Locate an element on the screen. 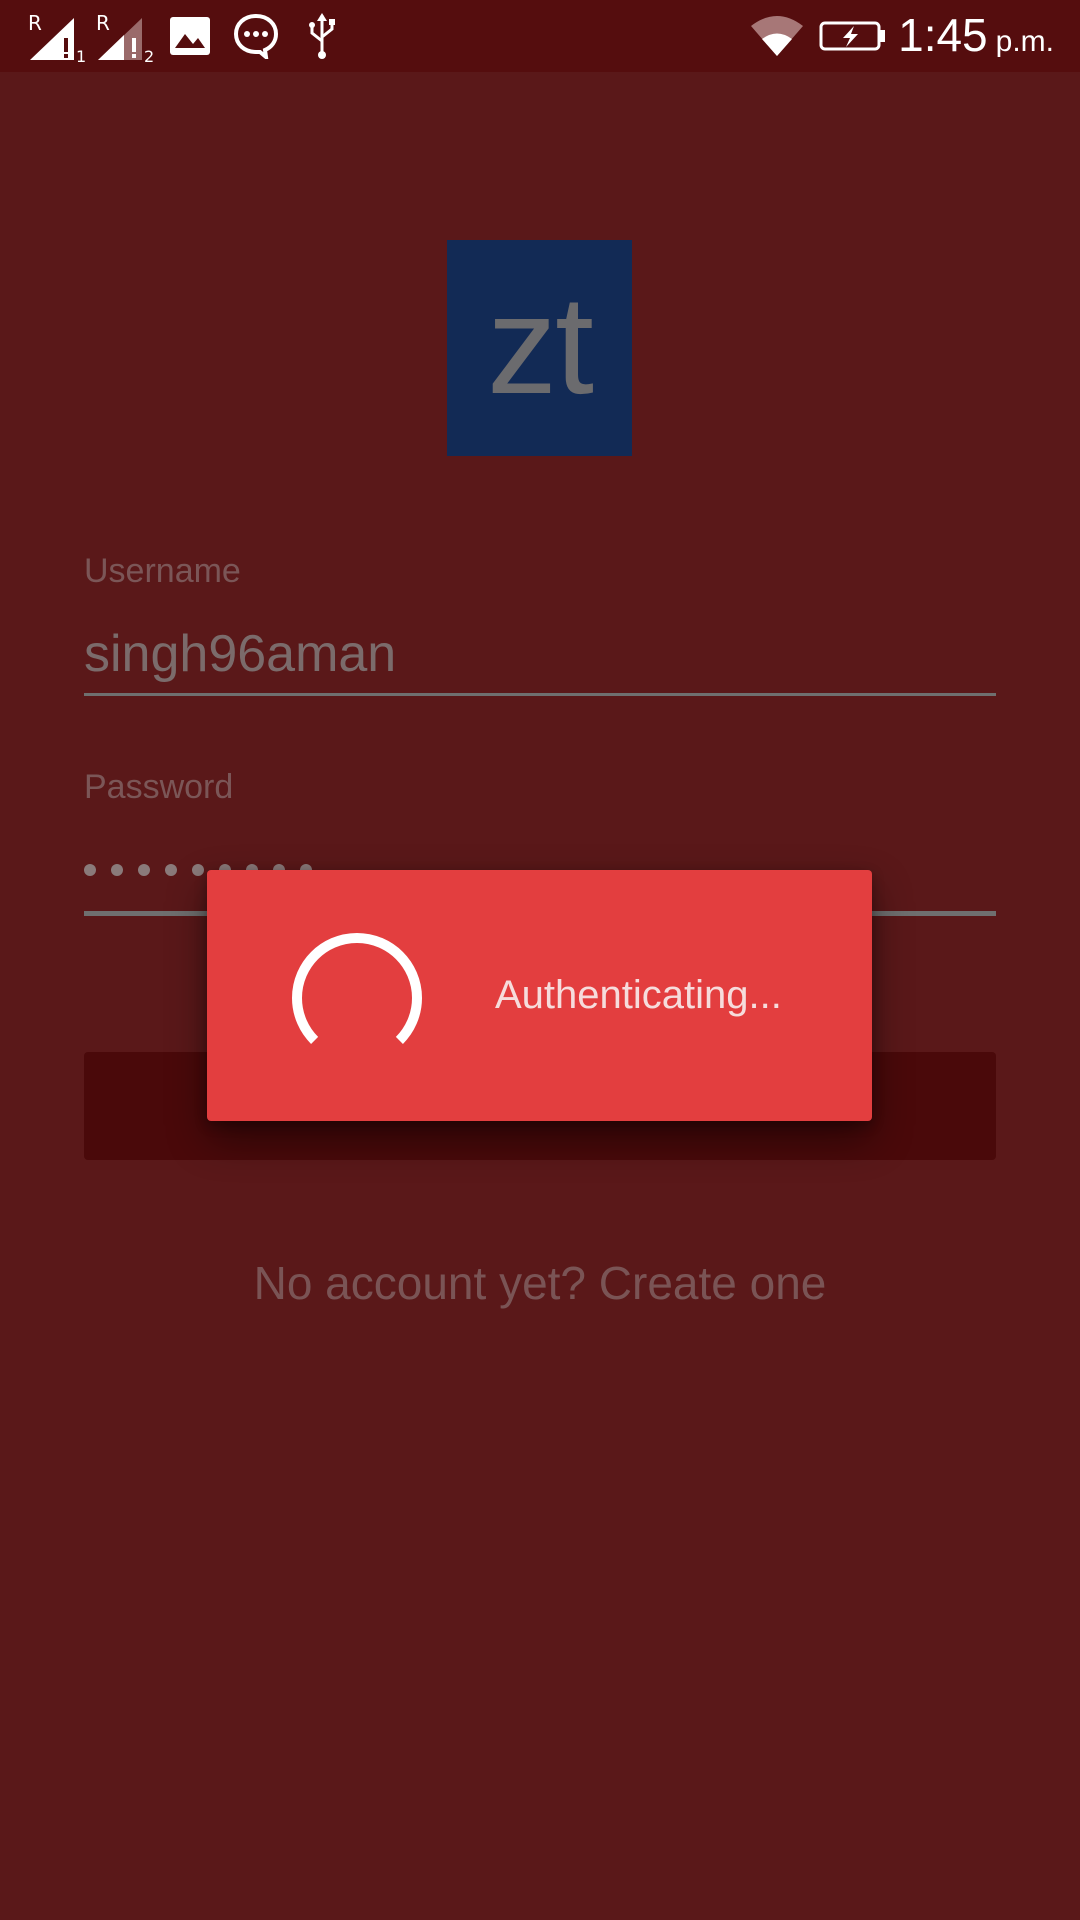  loading-spinner-icon is located at coordinates (357, 988).